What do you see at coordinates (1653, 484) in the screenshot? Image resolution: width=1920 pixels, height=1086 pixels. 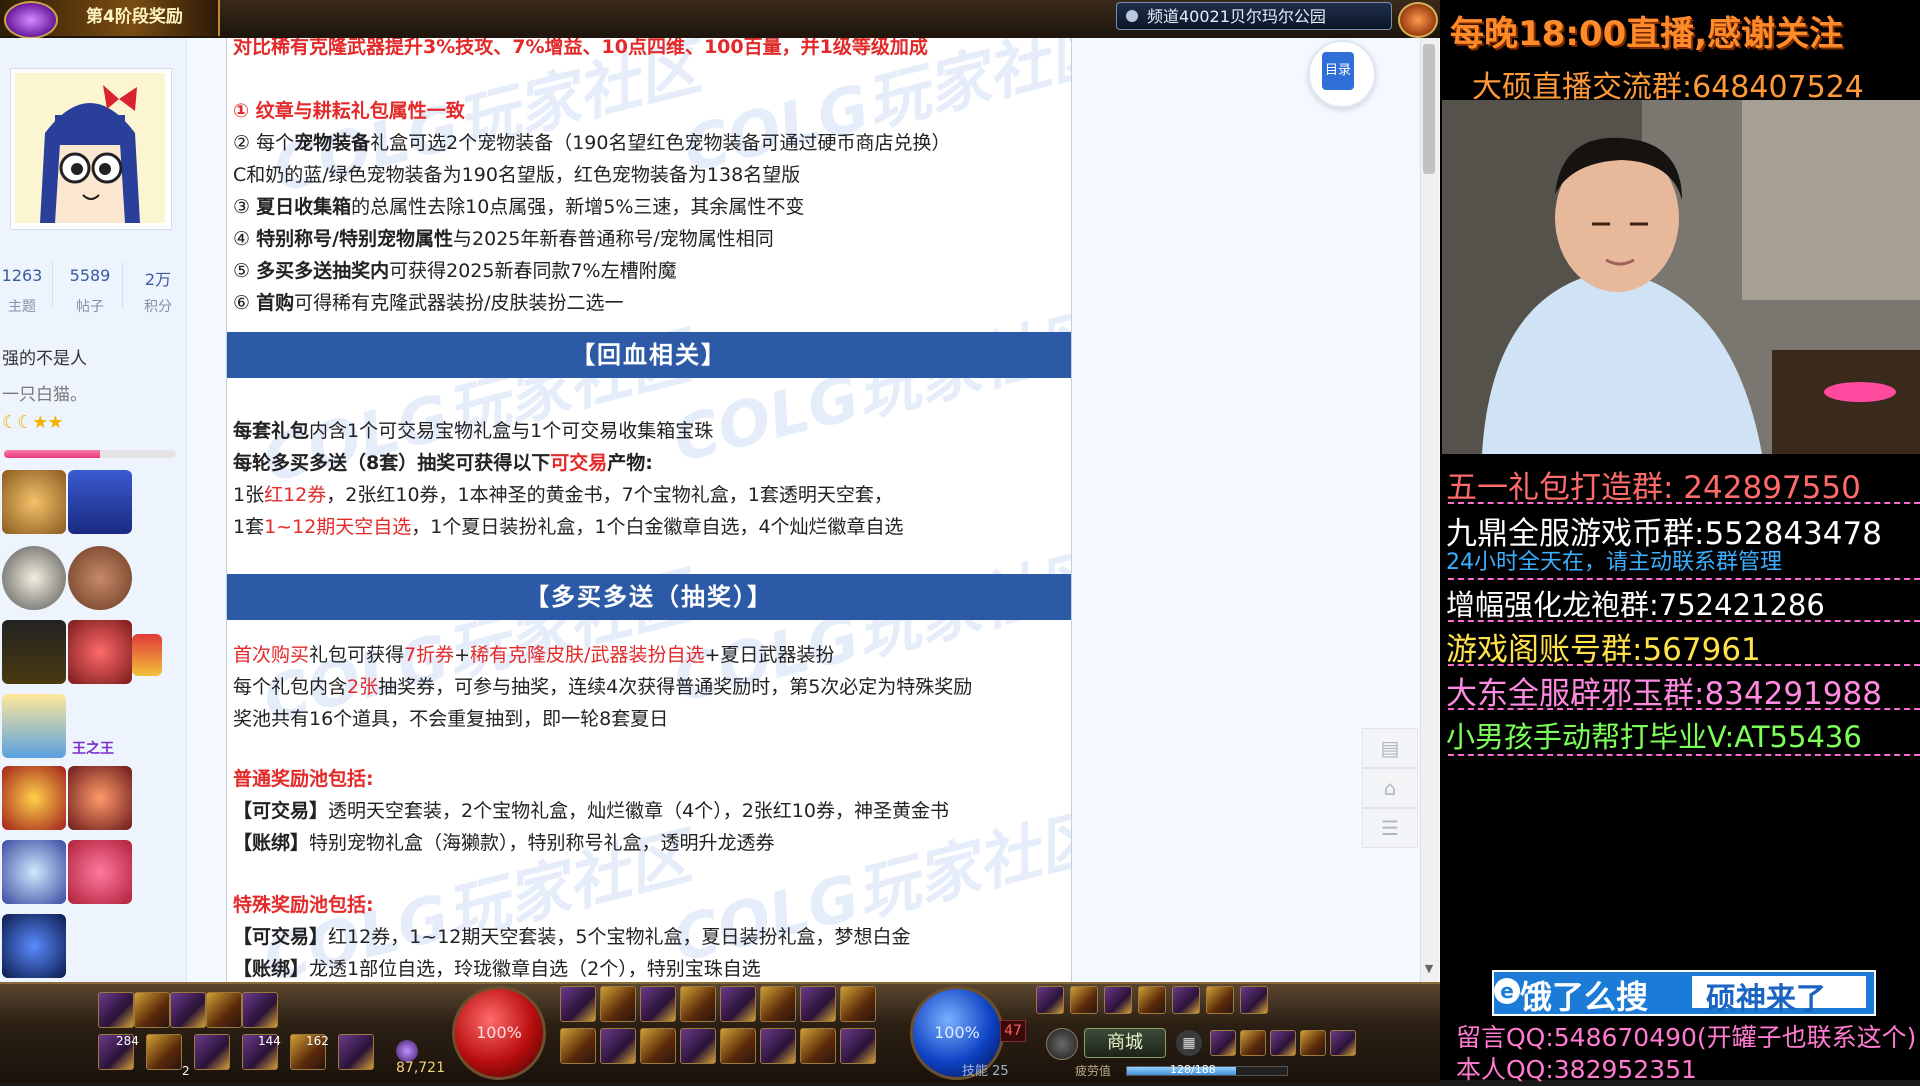 I see `group-line-1: 五一礼包打造群: 242897550` at bounding box center [1653, 484].